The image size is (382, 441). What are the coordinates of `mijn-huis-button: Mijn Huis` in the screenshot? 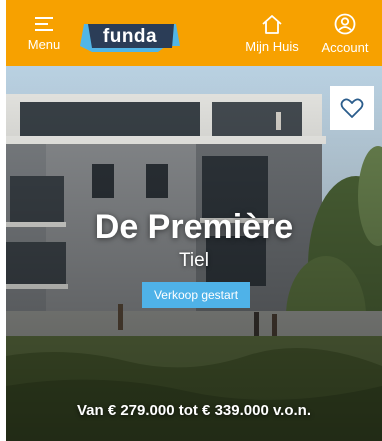 It's located at (272, 33).